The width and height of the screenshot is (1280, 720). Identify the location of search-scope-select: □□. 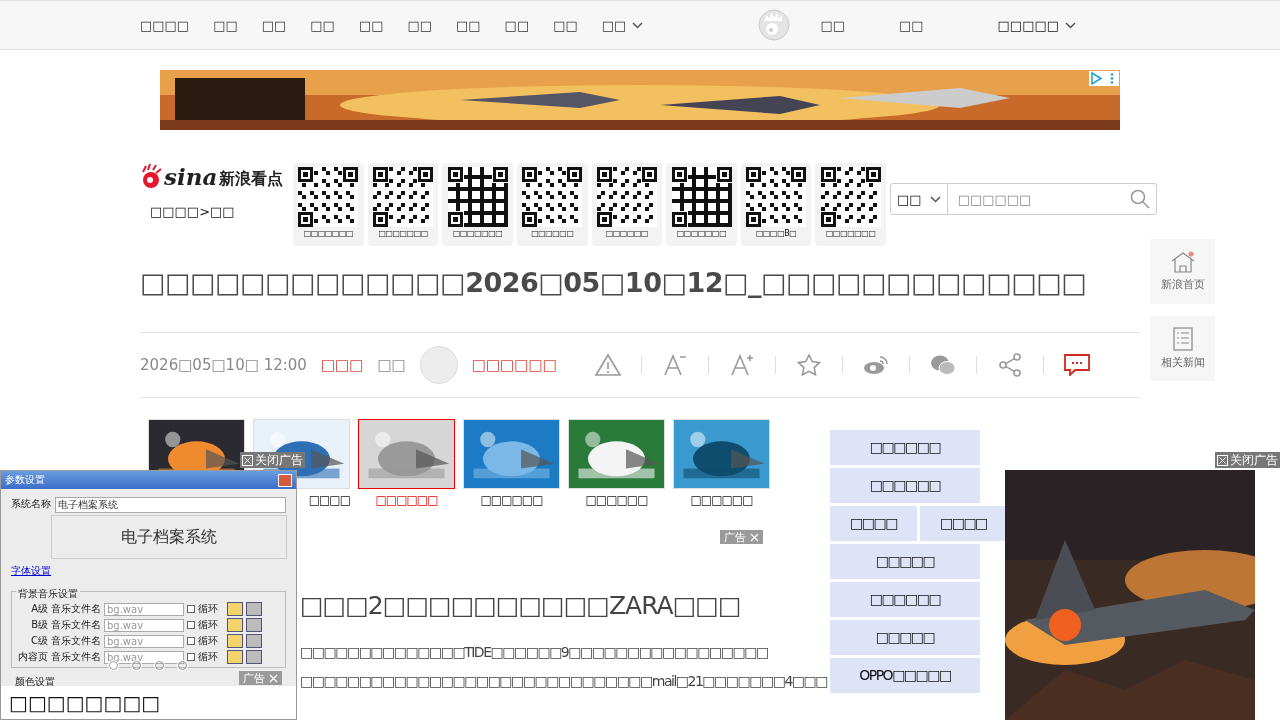
(919, 199).